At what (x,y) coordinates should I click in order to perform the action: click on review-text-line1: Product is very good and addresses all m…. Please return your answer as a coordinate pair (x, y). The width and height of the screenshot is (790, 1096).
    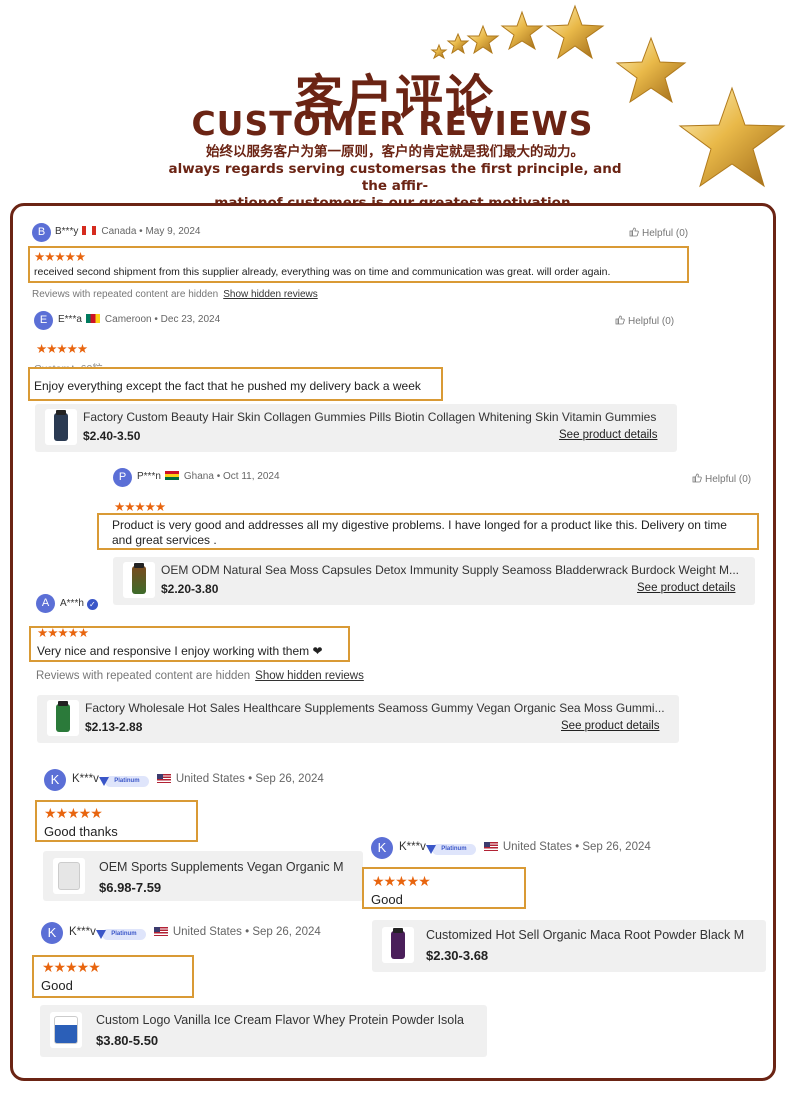
    Looking at the image, I should click on (419, 525).